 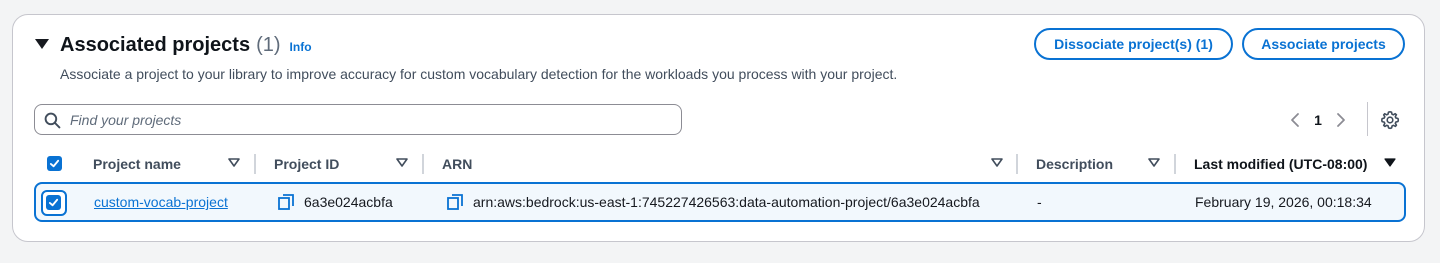 What do you see at coordinates (1323, 44) in the screenshot?
I see `associate-projects-button: Associate projects` at bounding box center [1323, 44].